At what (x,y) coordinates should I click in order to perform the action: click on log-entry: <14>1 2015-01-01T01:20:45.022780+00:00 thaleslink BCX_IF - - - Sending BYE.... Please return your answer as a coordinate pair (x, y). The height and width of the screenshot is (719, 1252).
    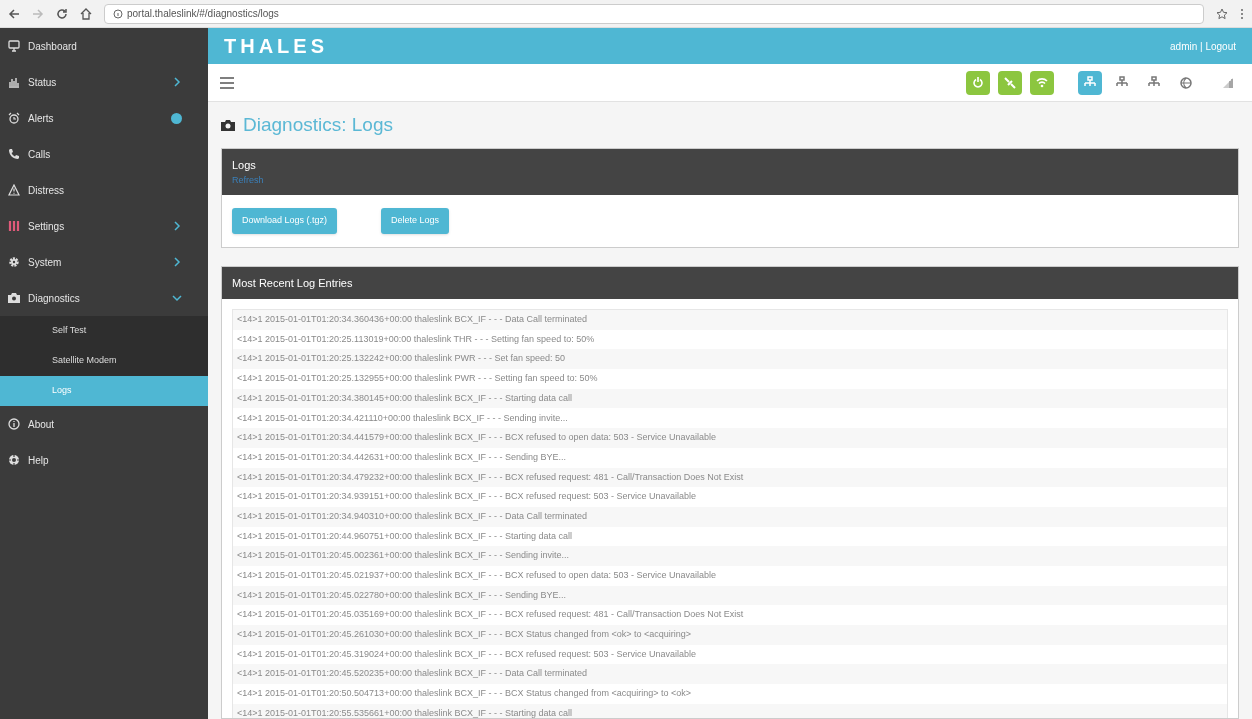
    Looking at the image, I should click on (730, 595).